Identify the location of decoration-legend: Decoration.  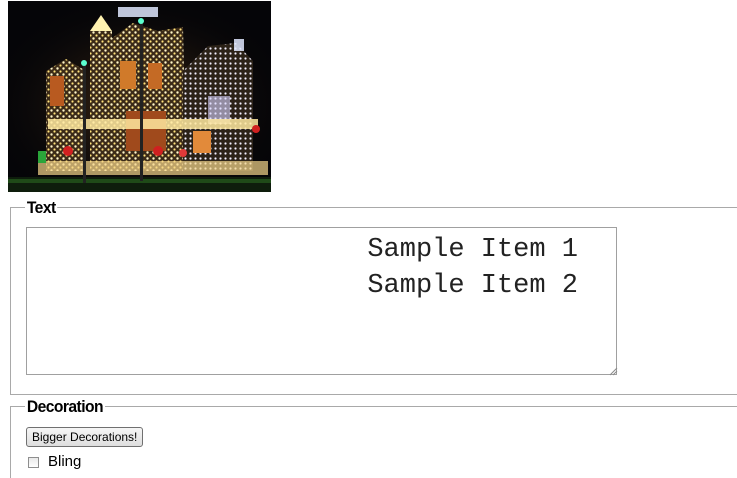
(65, 406).